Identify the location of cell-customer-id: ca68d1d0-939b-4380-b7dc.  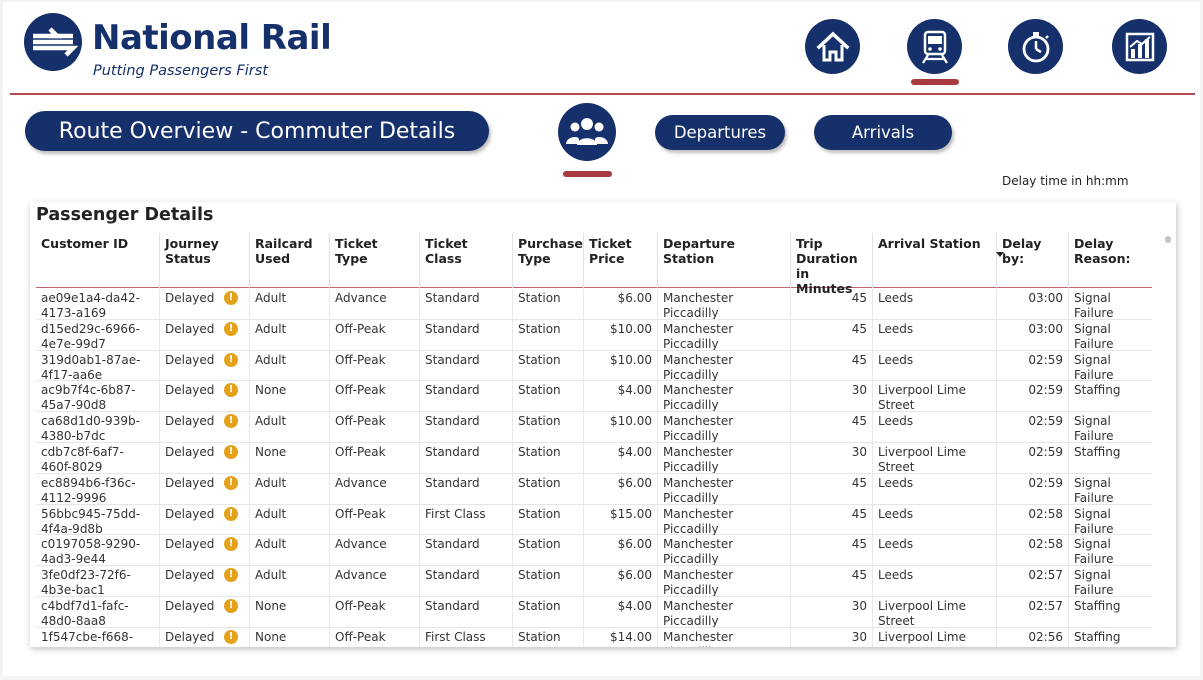
(90, 428).